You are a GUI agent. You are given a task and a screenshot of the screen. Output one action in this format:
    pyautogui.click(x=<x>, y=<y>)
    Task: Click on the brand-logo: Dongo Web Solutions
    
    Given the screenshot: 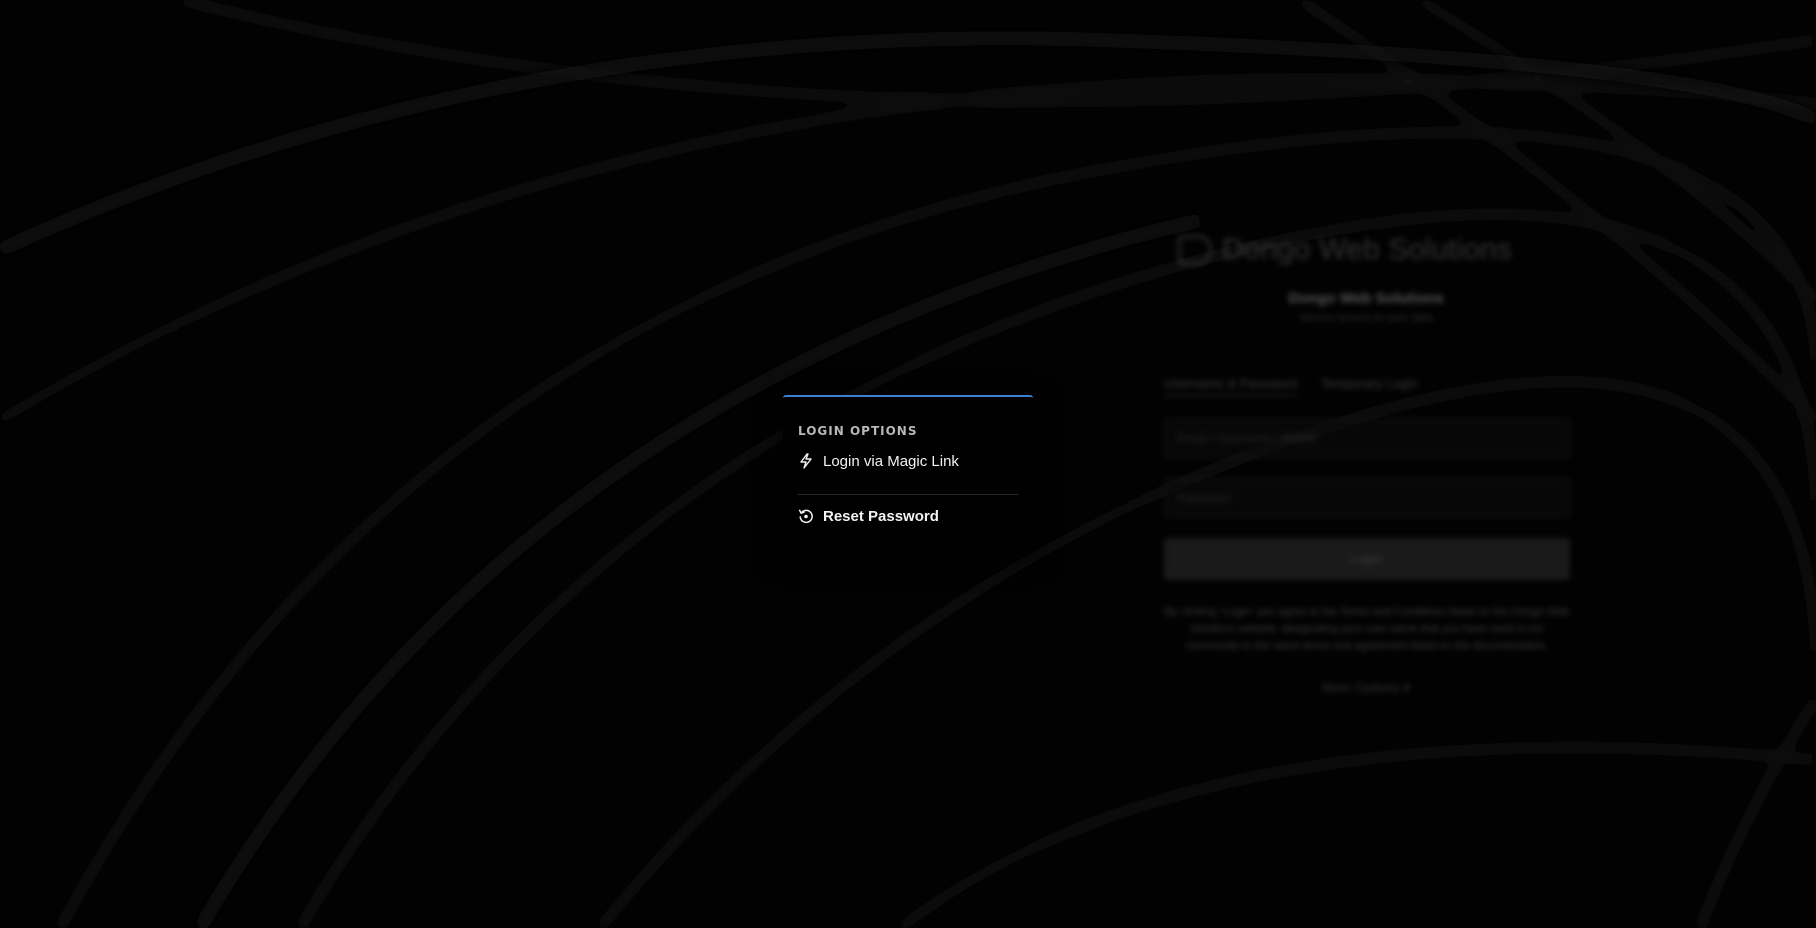 What is the action you would take?
    pyautogui.click(x=1368, y=250)
    